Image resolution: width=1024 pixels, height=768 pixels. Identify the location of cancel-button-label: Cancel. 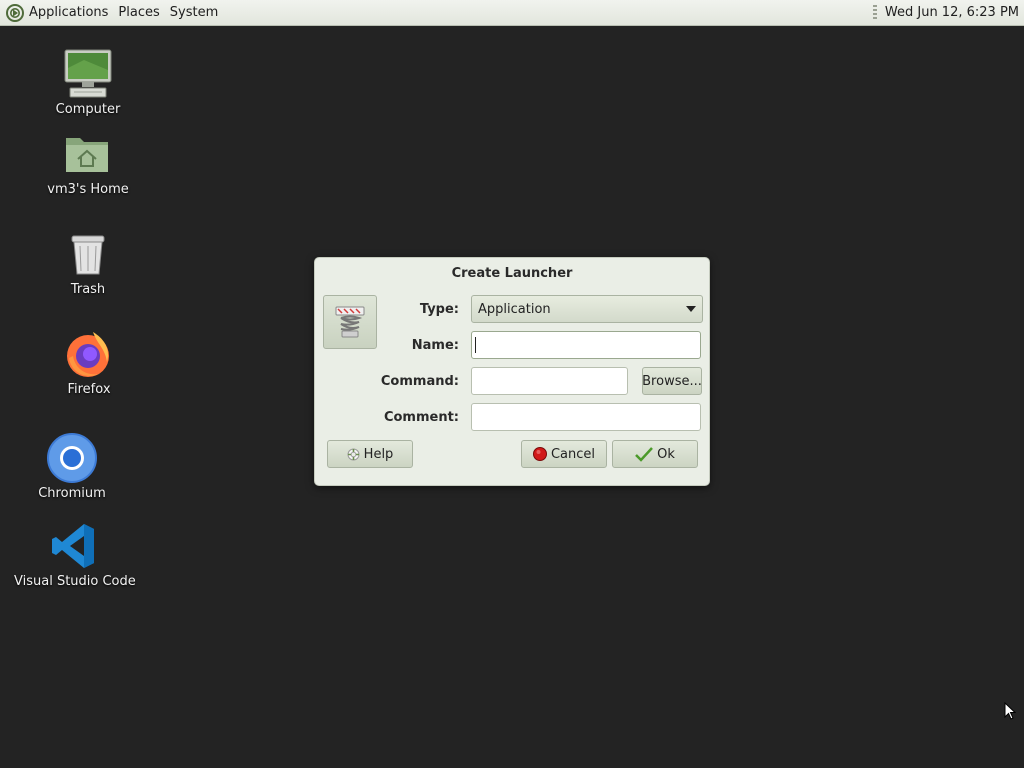
(573, 454).